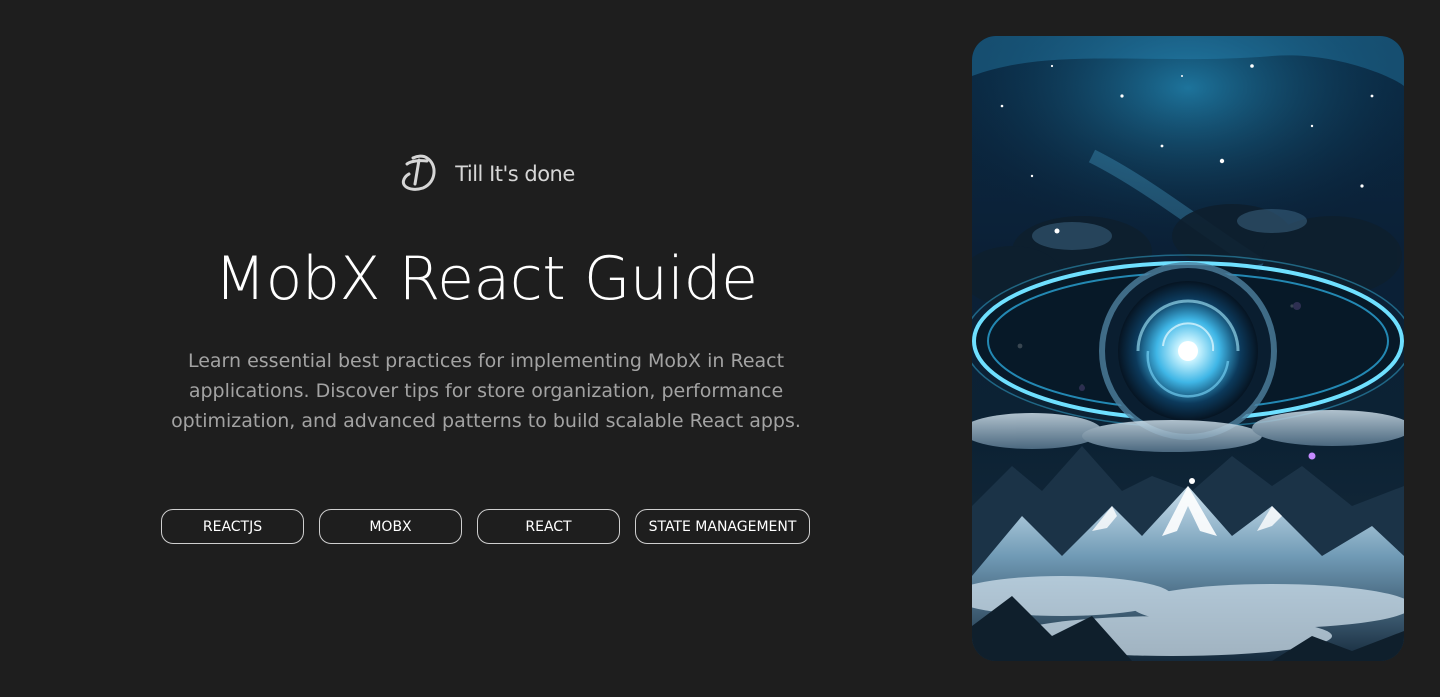 This screenshot has width=1440, height=697. Describe the element at coordinates (419, 172) in the screenshot. I see `td-monogram-icon` at that location.